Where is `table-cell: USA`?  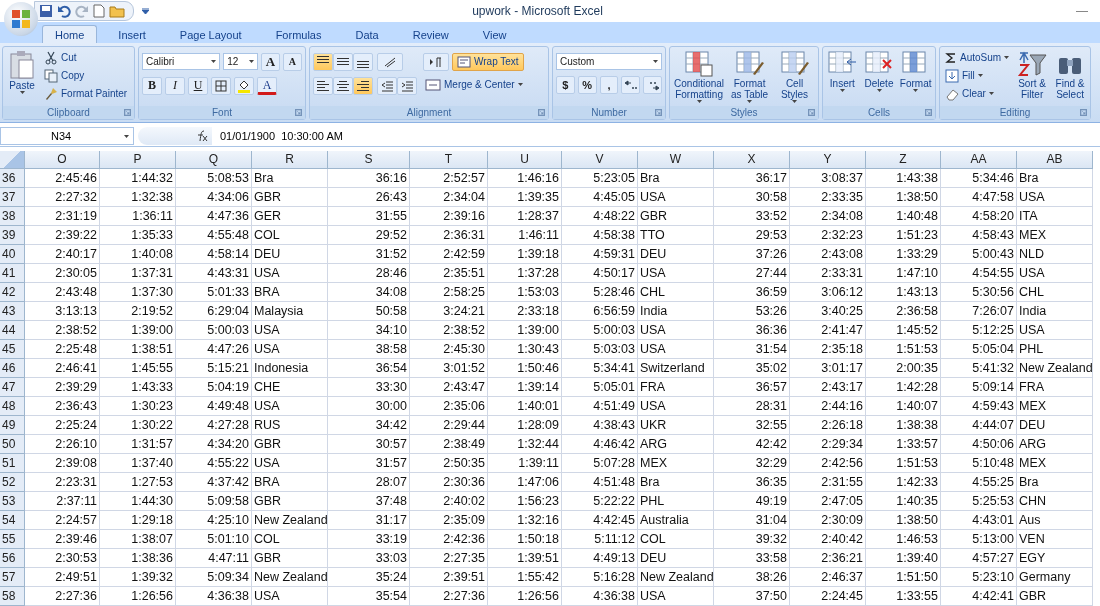 table-cell: USA is located at coordinates (1055, 197).